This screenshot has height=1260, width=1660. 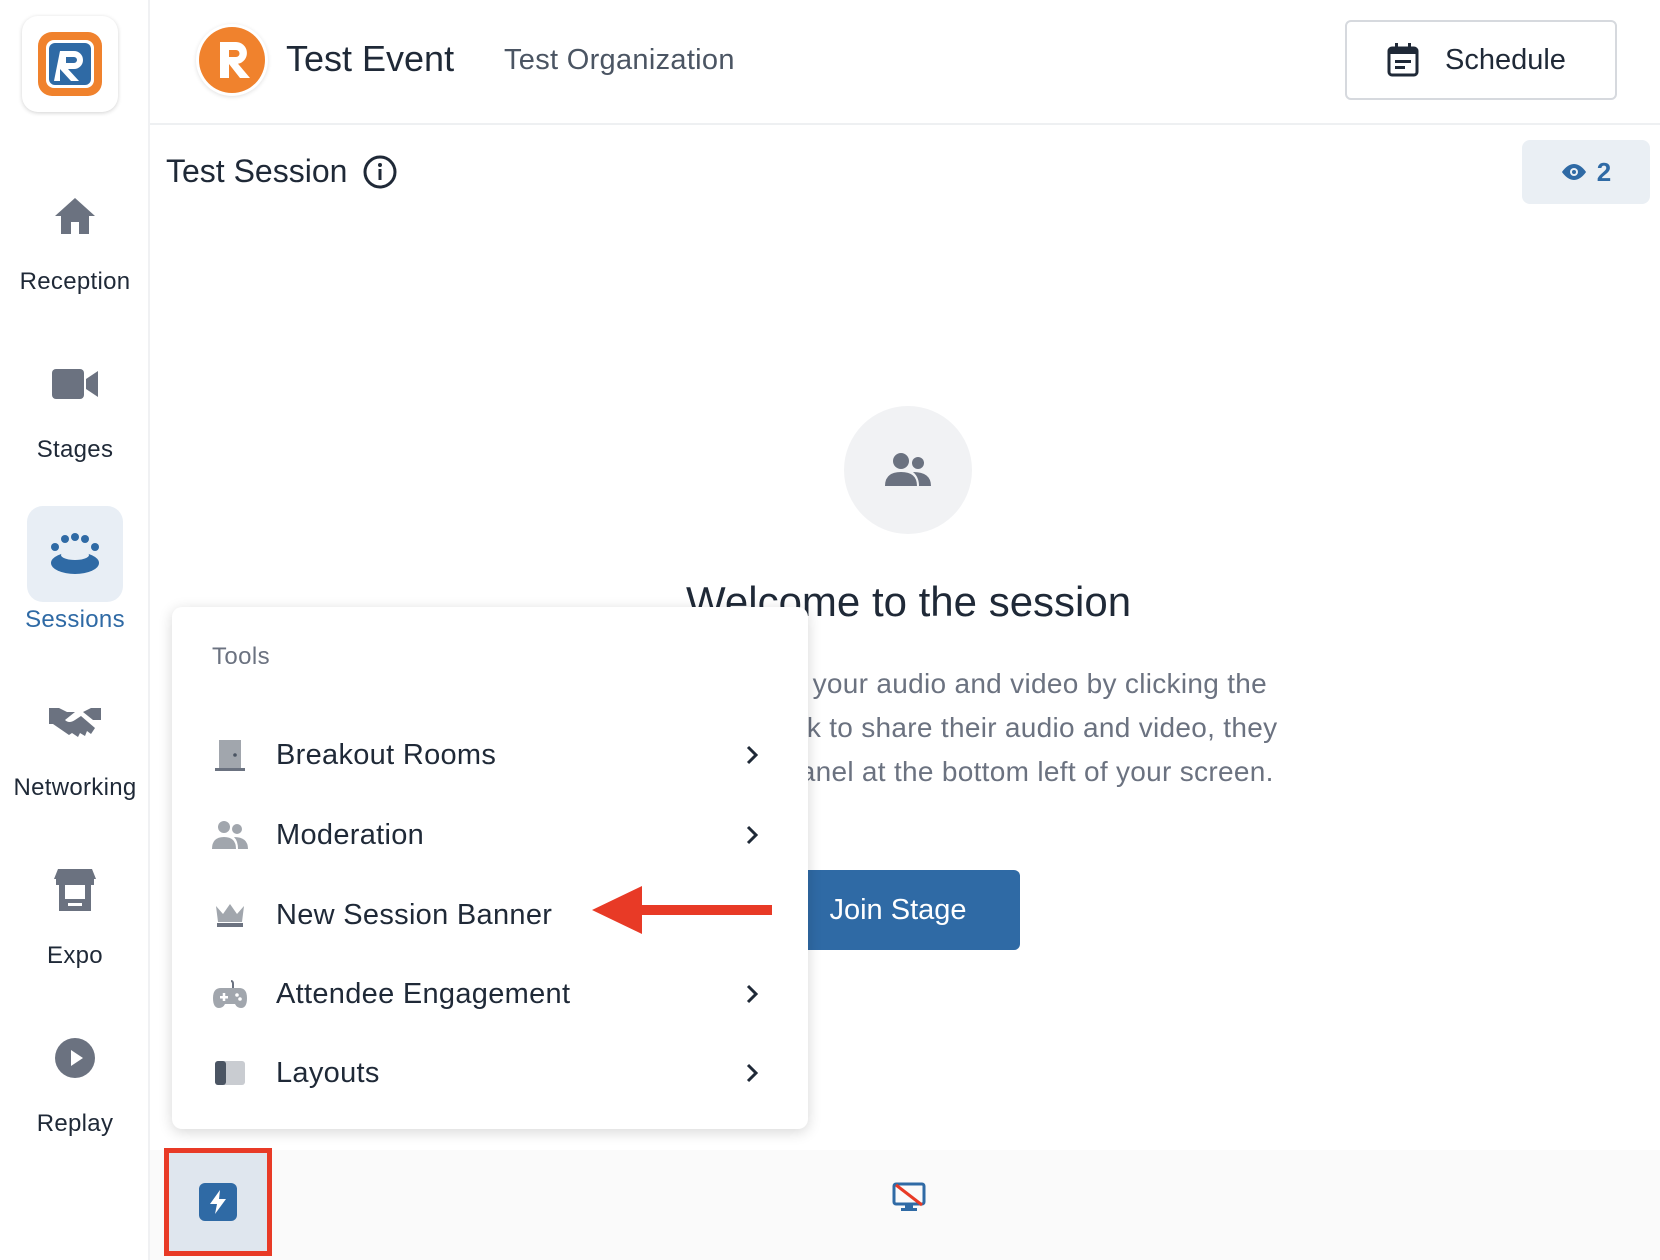 I want to click on door-icon, so click(x=230, y=755).